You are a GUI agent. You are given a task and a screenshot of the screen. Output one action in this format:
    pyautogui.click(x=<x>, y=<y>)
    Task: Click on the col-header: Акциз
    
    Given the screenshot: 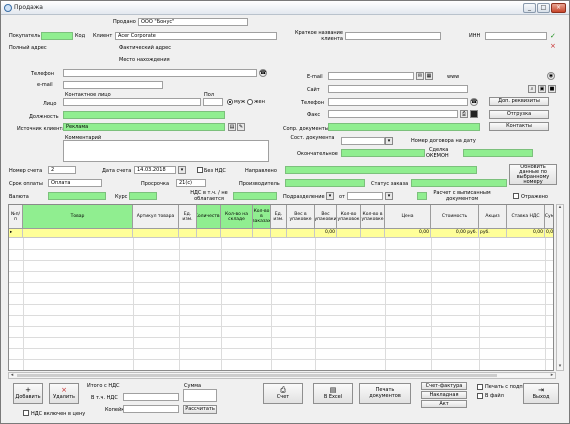 What is the action you would take?
    pyautogui.click(x=493, y=217)
    